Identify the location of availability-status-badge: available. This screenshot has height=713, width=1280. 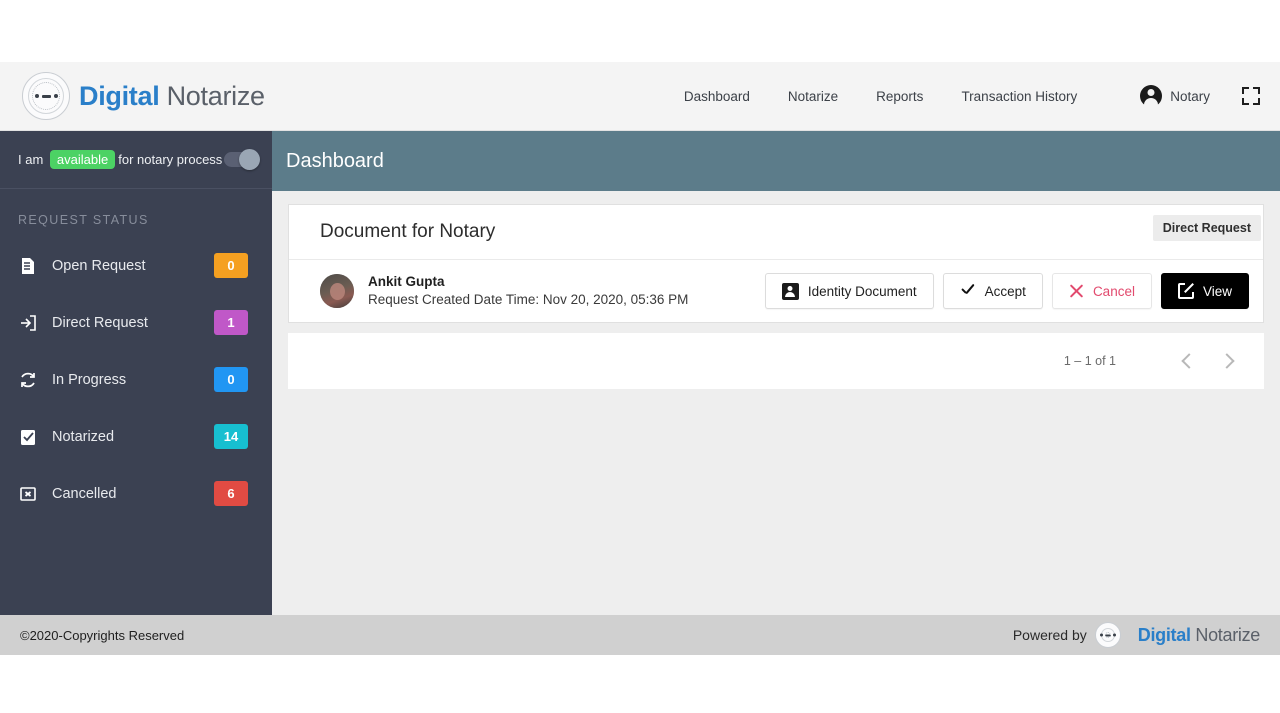
(82, 159).